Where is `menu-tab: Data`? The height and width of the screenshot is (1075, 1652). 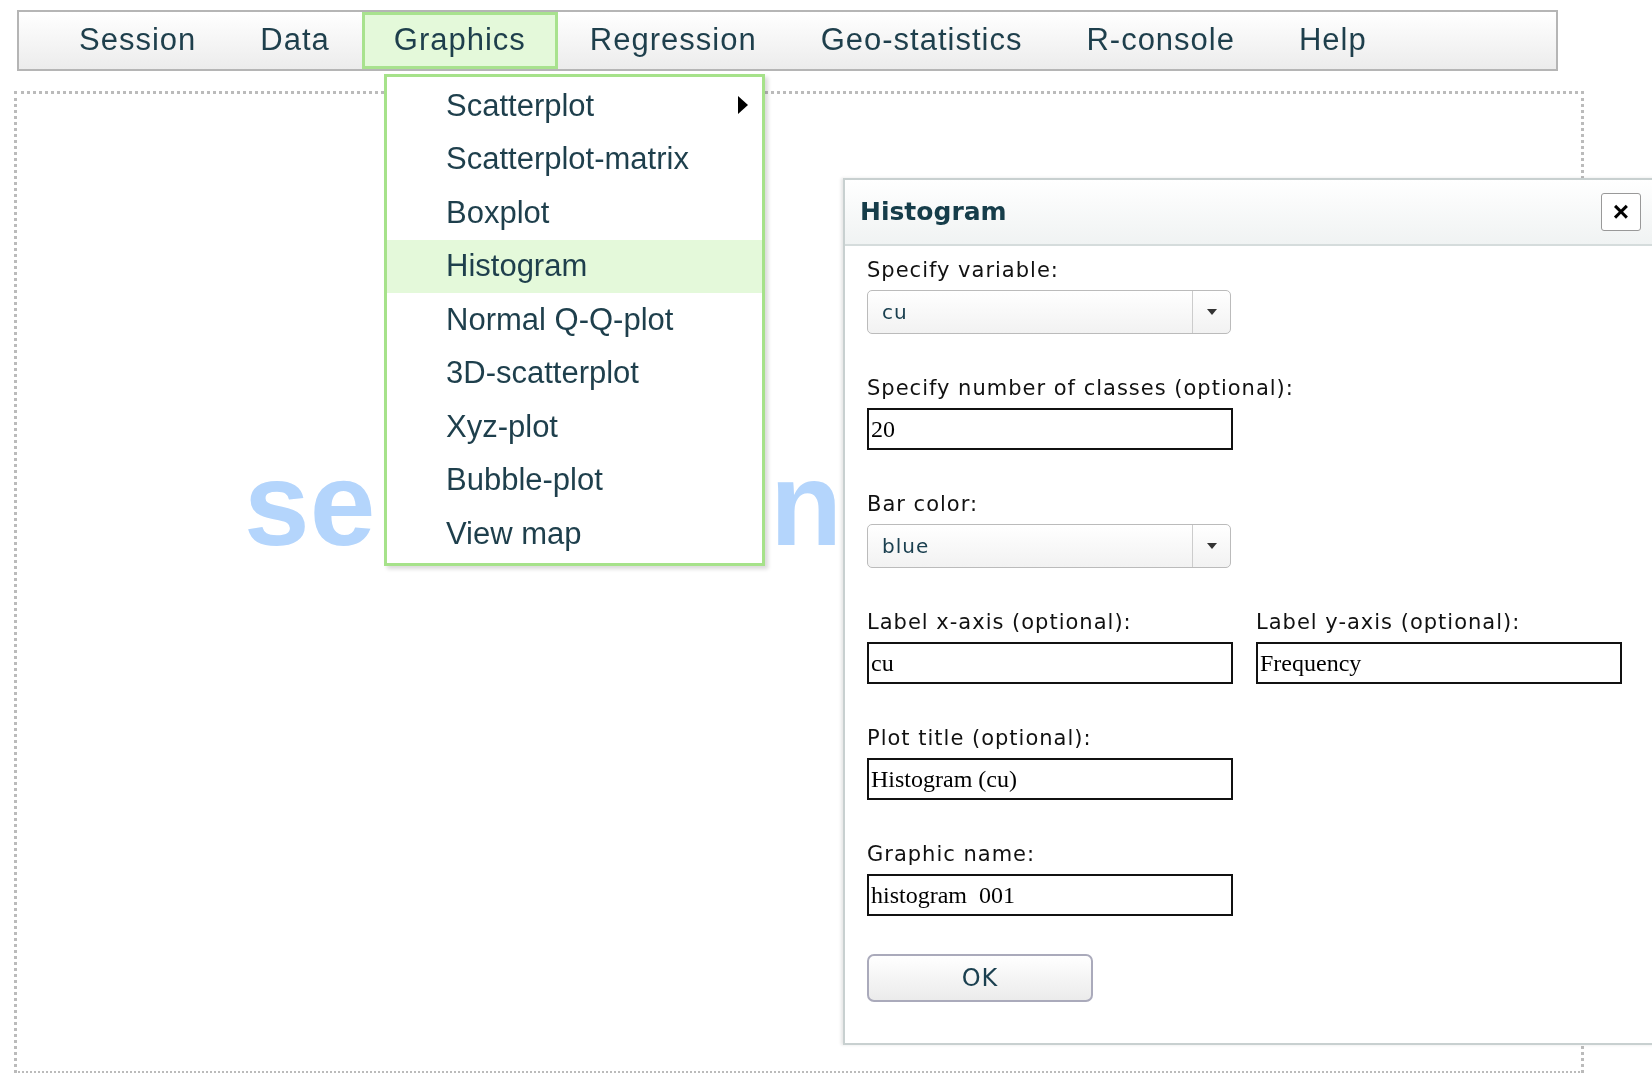 menu-tab: Data is located at coordinates (295, 40).